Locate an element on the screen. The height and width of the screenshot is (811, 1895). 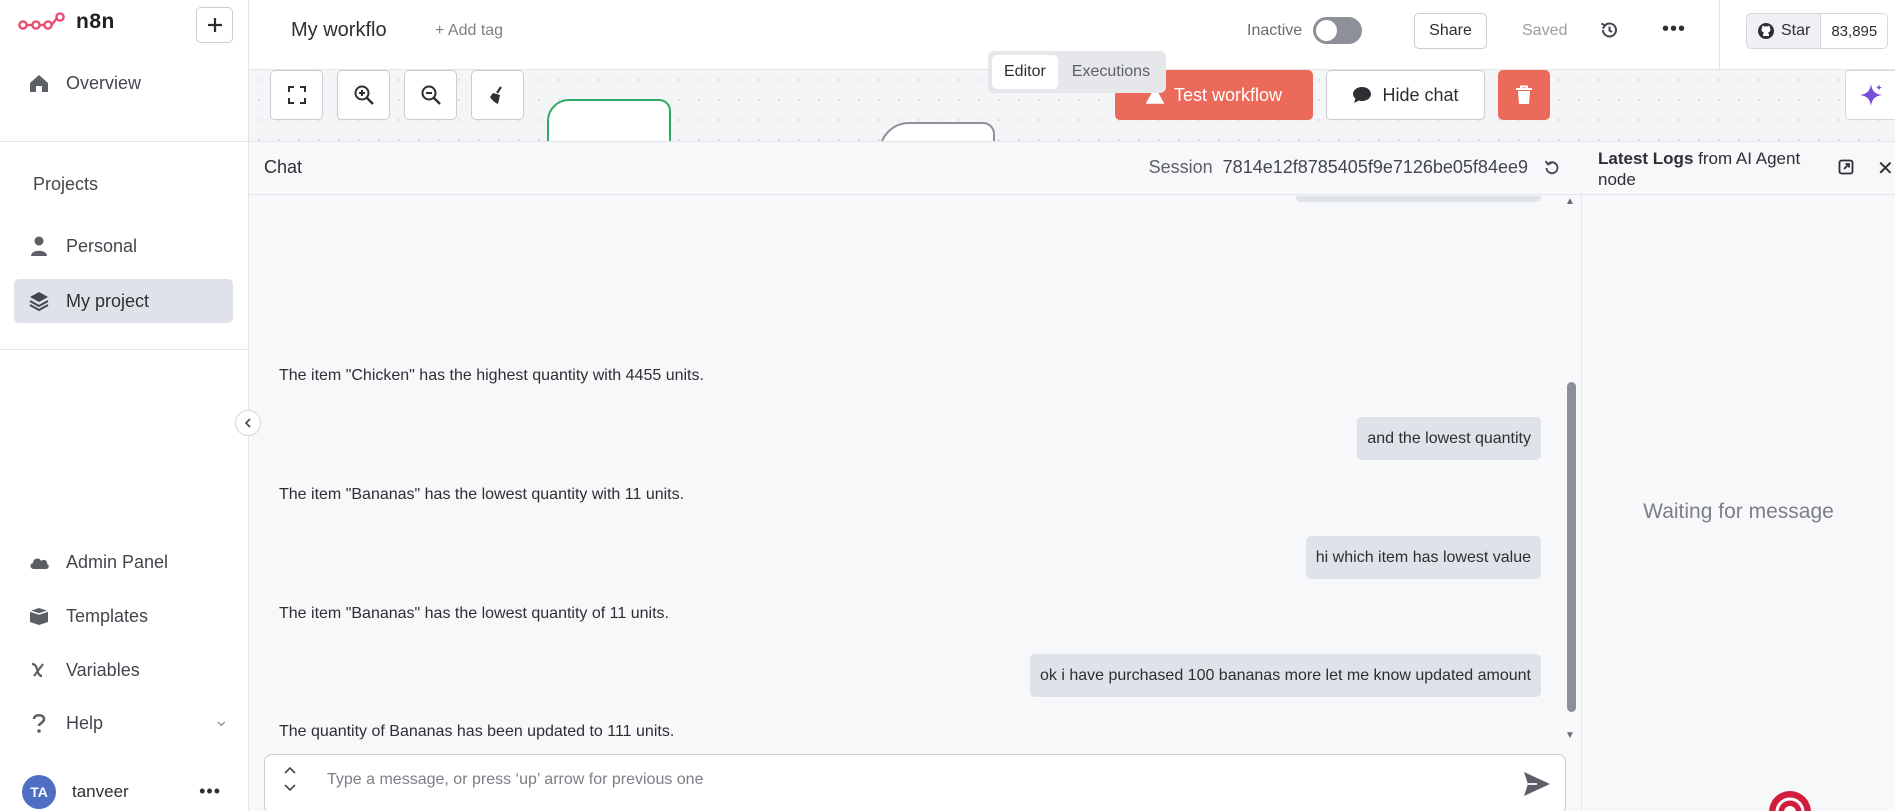
github-star-count: 83,895 is located at coordinates (1854, 31).